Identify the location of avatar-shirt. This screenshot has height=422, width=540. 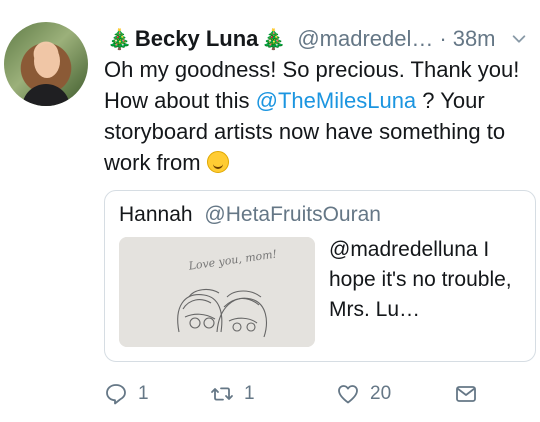
(46, 95).